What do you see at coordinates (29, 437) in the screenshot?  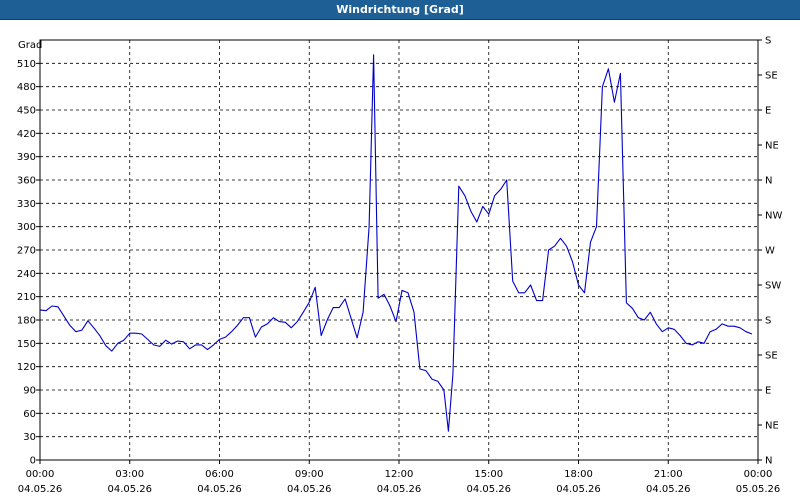 I see `y-tick-label: 30` at bounding box center [29, 437].